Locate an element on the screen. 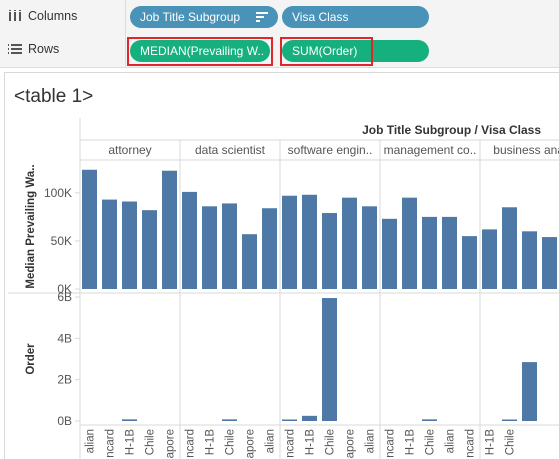  y-tick-label: 2B is located at coordinates (64, 380).